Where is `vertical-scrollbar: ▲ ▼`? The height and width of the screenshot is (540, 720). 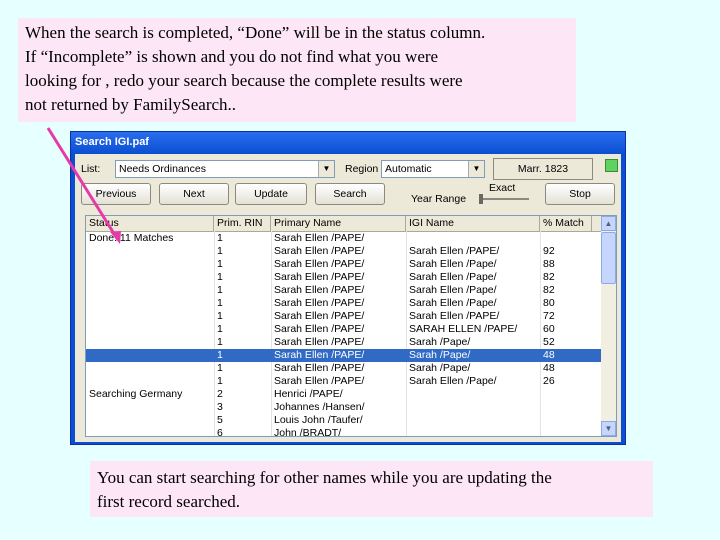 vertical-scrollbar: ▲ ▼ is located at coordinates (608, 326).